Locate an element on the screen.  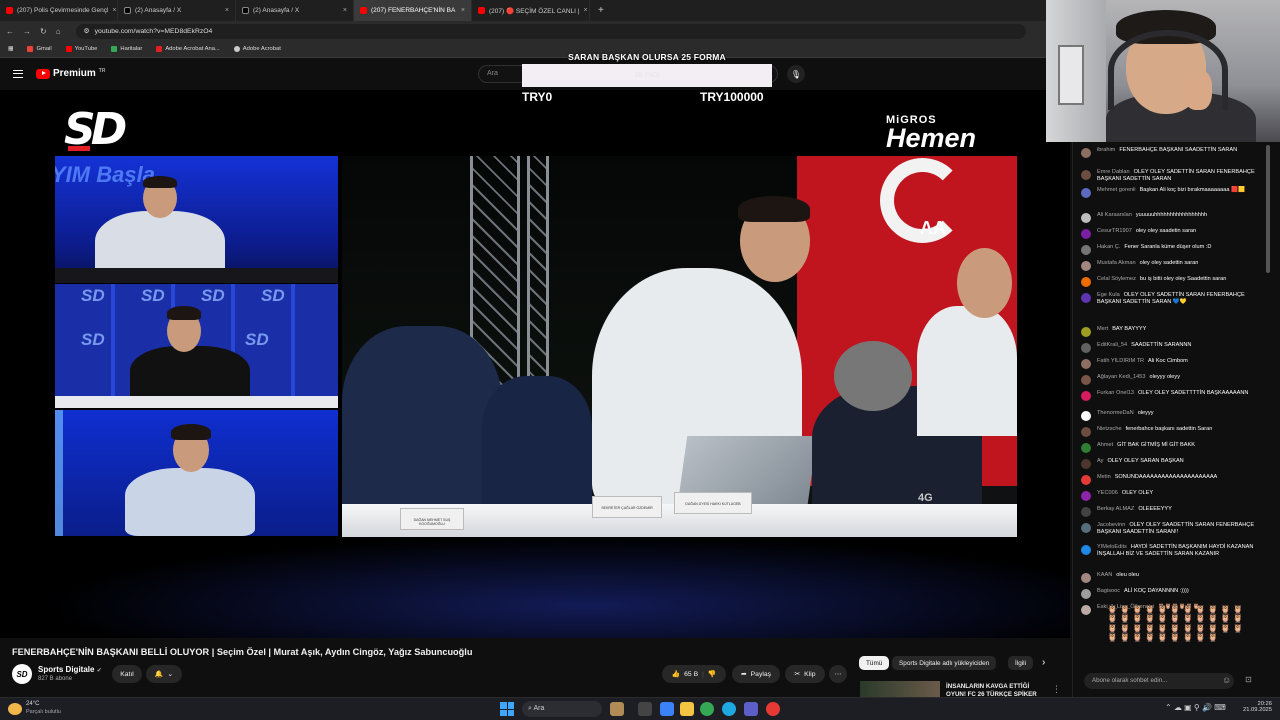
chat-author: Nietzsche is located at coordinates (1109, 429).